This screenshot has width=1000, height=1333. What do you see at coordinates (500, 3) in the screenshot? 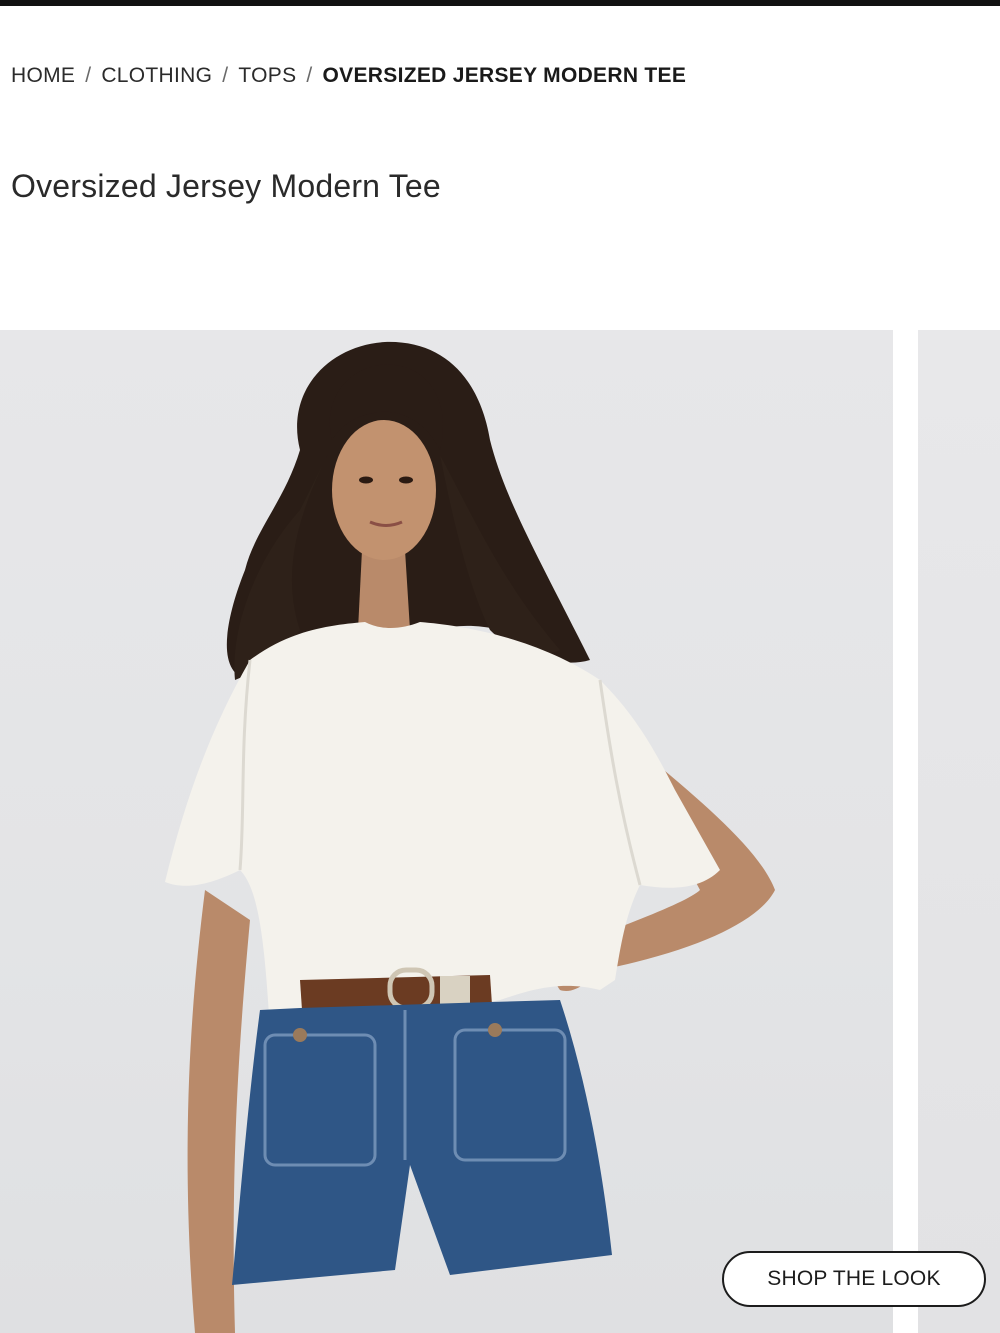
I see `top-border` at bounding box center [500, 3].